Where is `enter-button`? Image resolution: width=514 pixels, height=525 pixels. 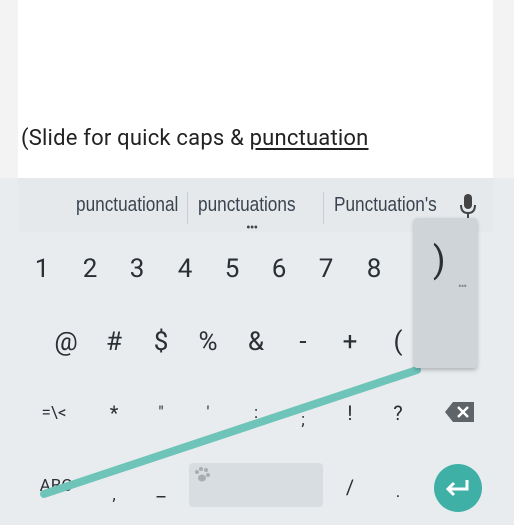
enter-button is located at coordinates (458, 488).